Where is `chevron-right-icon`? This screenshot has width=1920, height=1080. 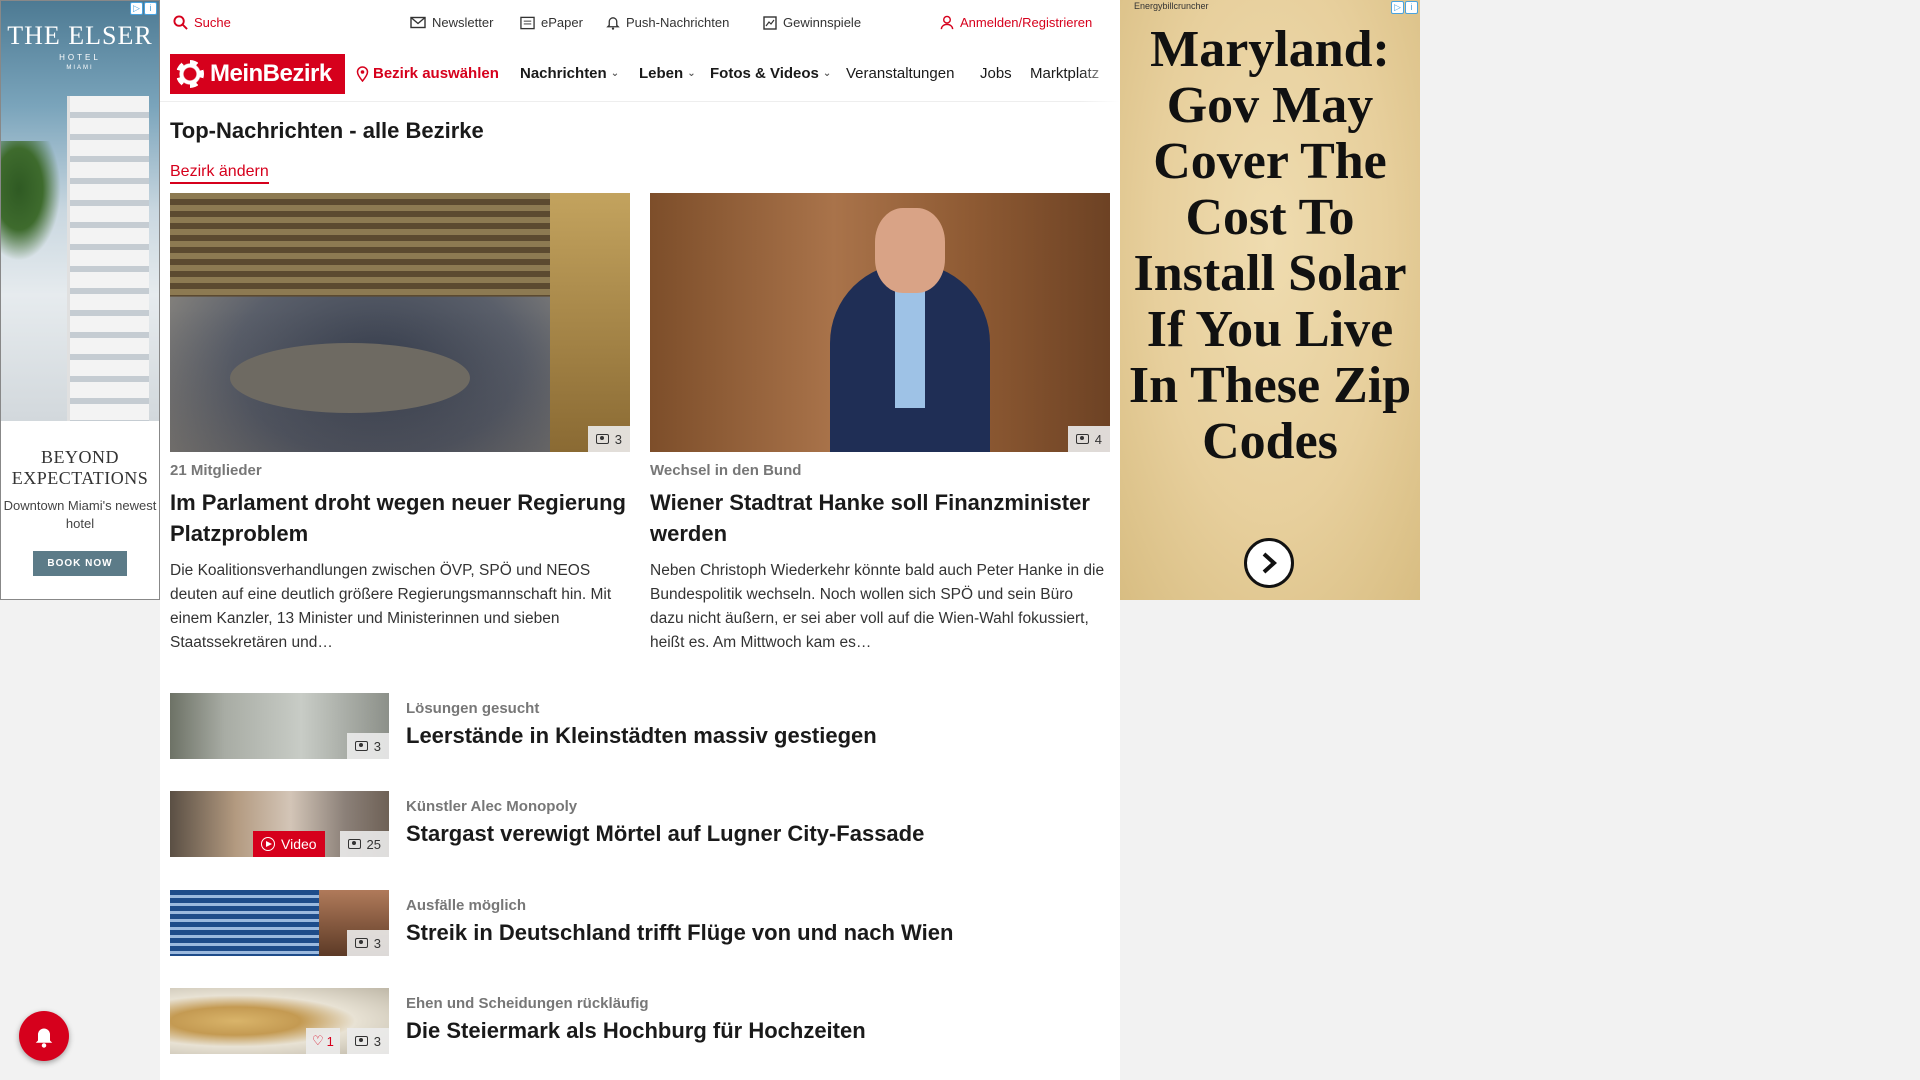
chevron-right-icon is located at coordinates (1269, 563).